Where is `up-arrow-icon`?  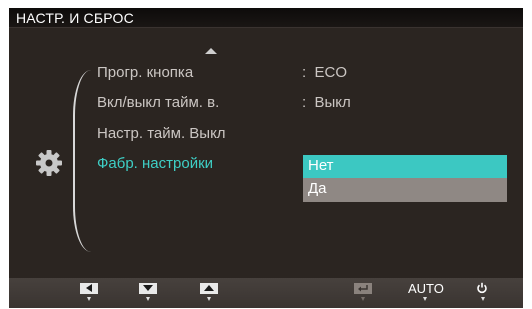
up-arrow-icon is located at coordinates (209, 288).